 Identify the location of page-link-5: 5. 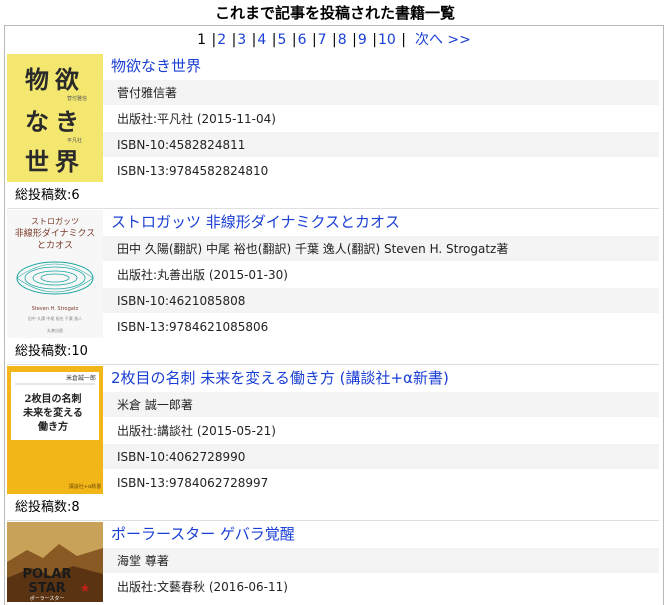
(281, 40).